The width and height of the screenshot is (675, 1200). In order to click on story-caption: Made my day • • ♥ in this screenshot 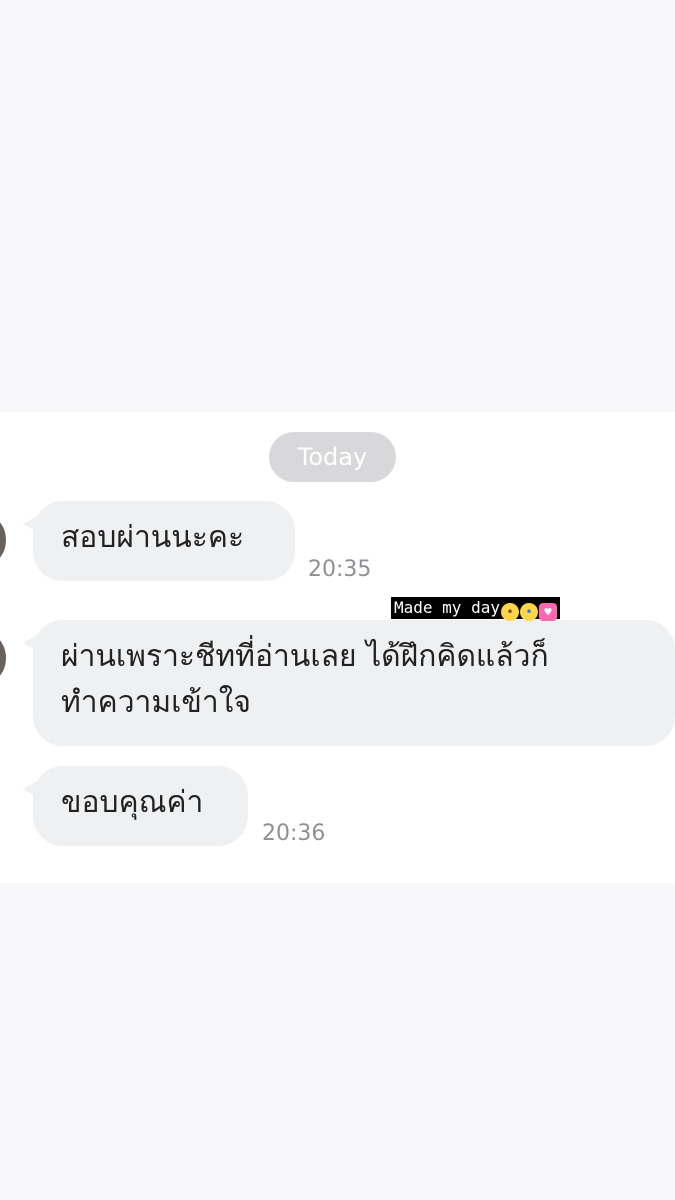, I will do `click(475, 609)`.